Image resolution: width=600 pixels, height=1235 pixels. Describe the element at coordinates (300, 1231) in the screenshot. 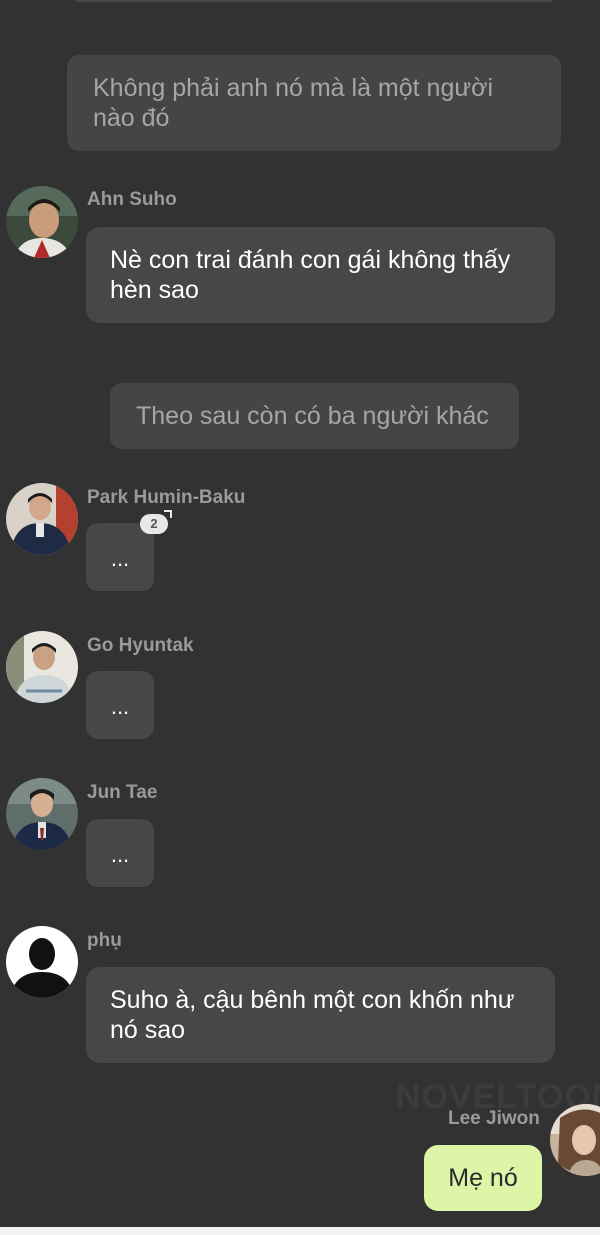

I see `bottom-edge` at that location.